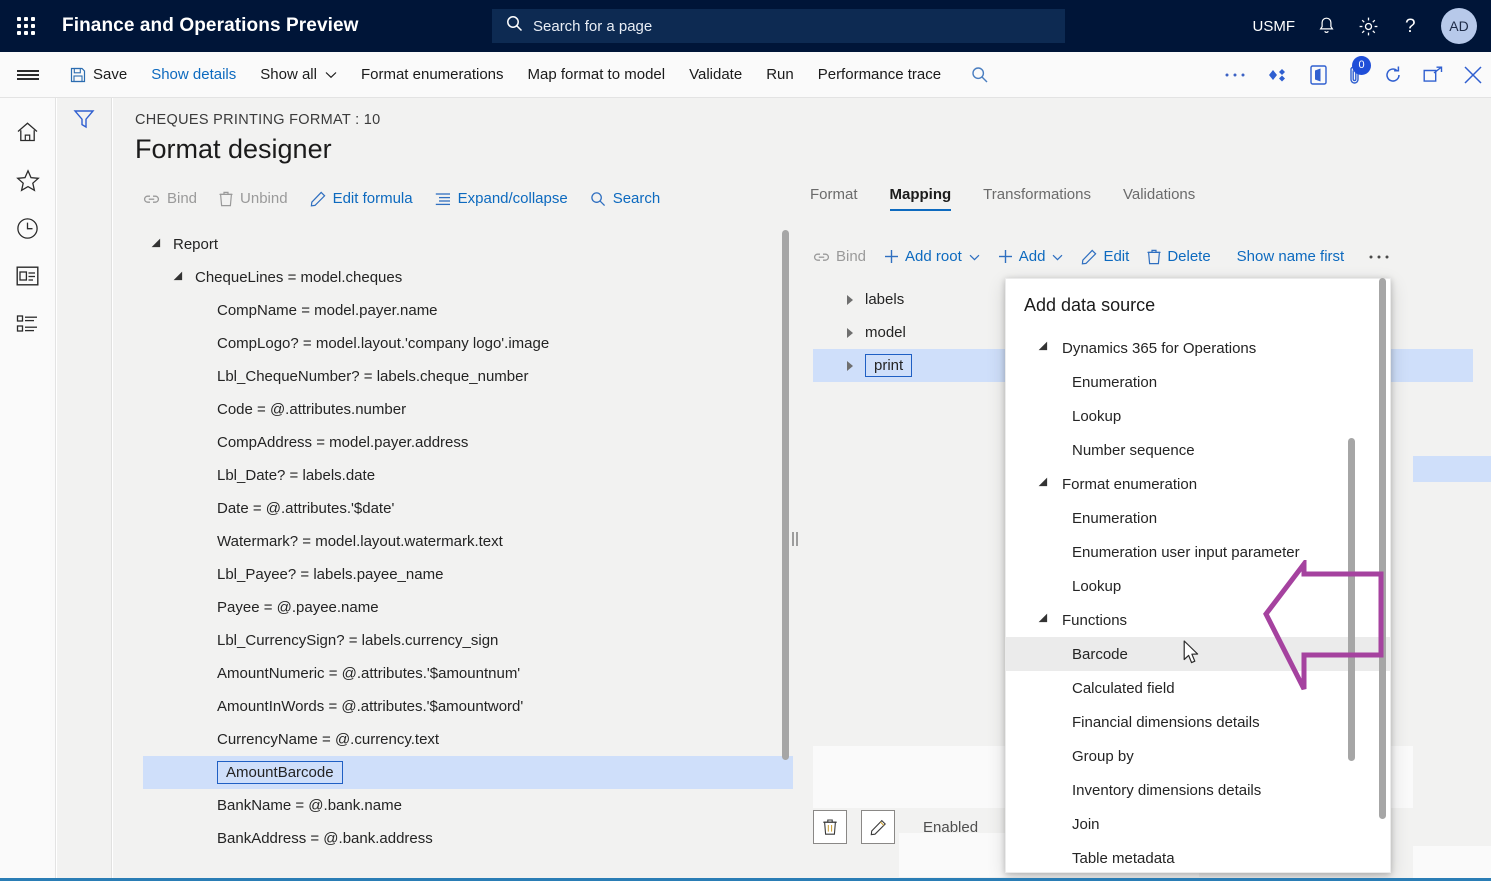  What do you see at coordinates (1198, 688) in the screenshot?
I see `flyout-item-calculated-field: Calculated field` at bounding box center [1198, 688].